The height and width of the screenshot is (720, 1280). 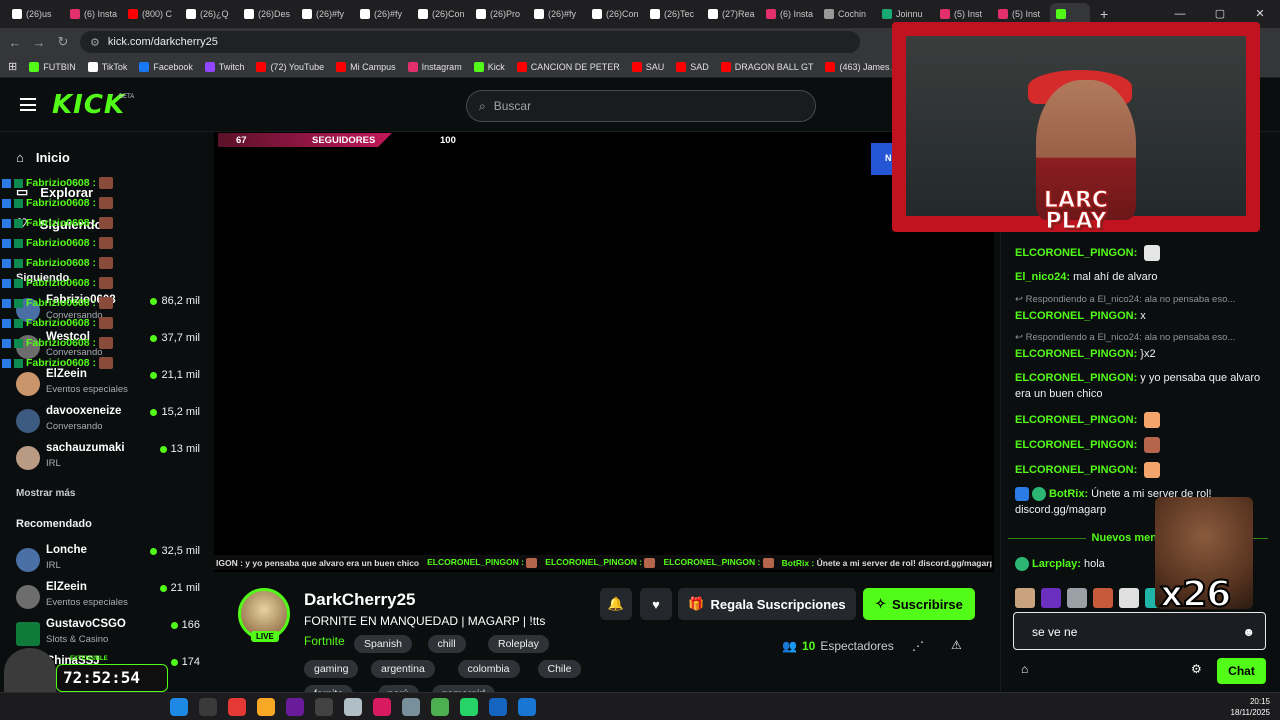 What do you see at coordinates (1042, 277) in the screenshot?
I see `chat-username: El_nico24:` at bounding box center [1042, 277].